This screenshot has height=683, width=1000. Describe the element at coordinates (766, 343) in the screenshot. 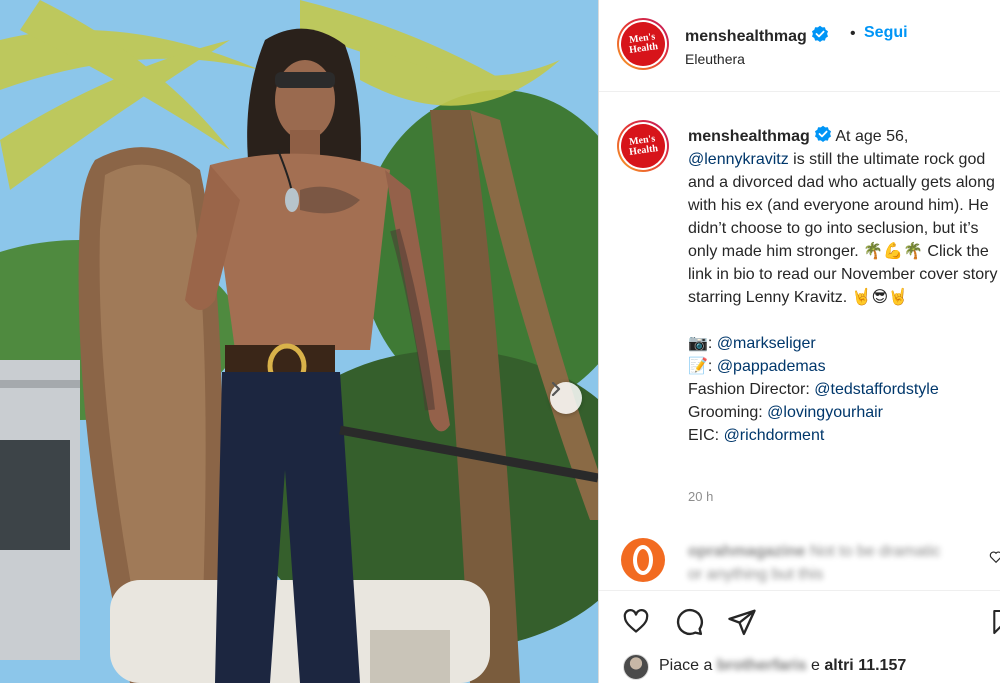

I see `credit-handle: @markseliger` at that location.